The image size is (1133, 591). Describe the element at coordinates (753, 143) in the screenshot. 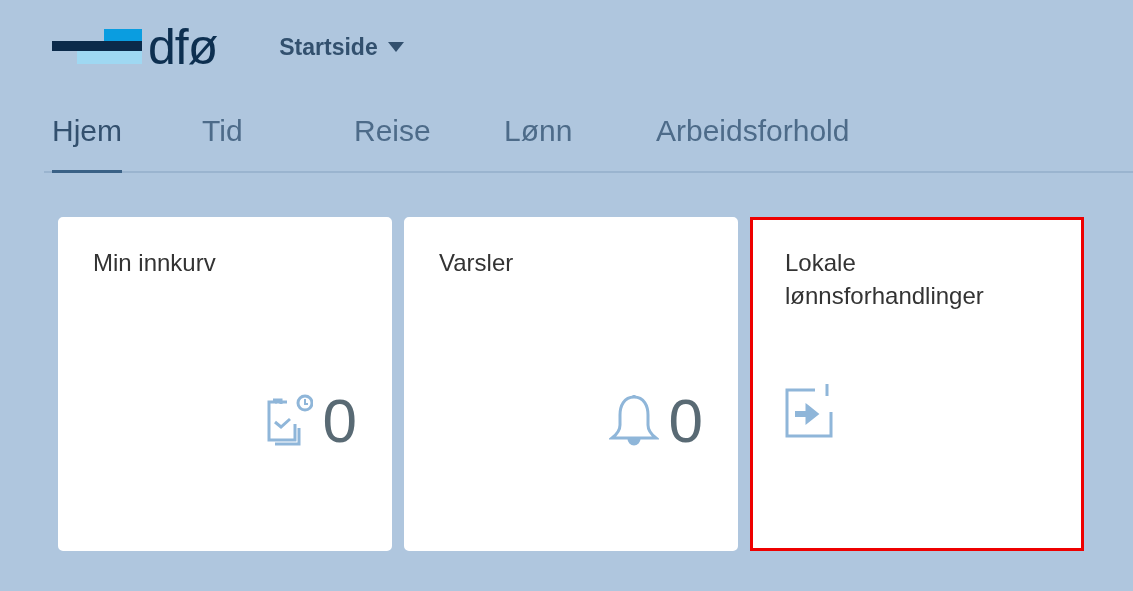

I see `nav-tab: Arbeidsforhold` at that location.